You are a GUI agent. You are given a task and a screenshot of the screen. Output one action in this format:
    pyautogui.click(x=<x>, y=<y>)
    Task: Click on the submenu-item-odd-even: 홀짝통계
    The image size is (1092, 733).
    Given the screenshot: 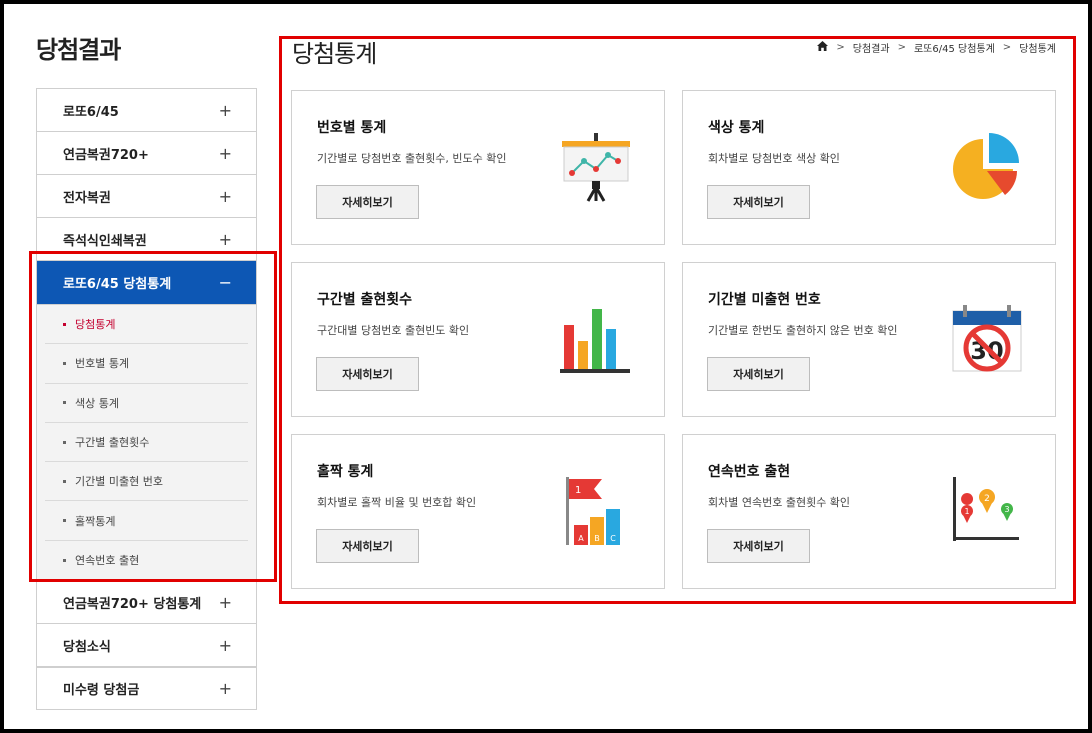 What is the action you would take?
    pyautogui.click(x=146, y=521)
    